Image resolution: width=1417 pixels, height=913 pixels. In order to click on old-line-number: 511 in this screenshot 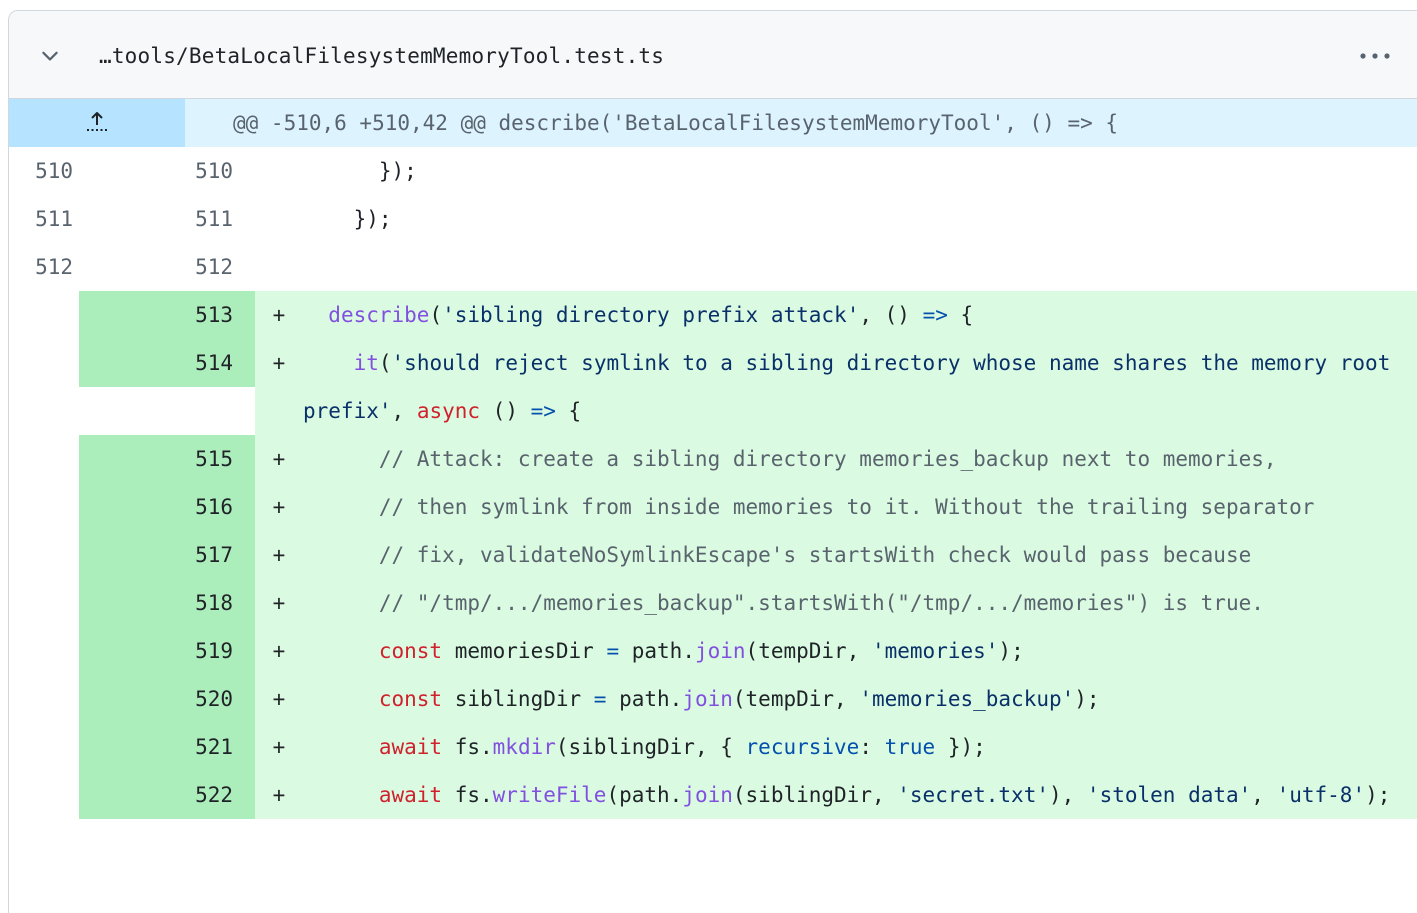, I will do `click(44, 219)`.